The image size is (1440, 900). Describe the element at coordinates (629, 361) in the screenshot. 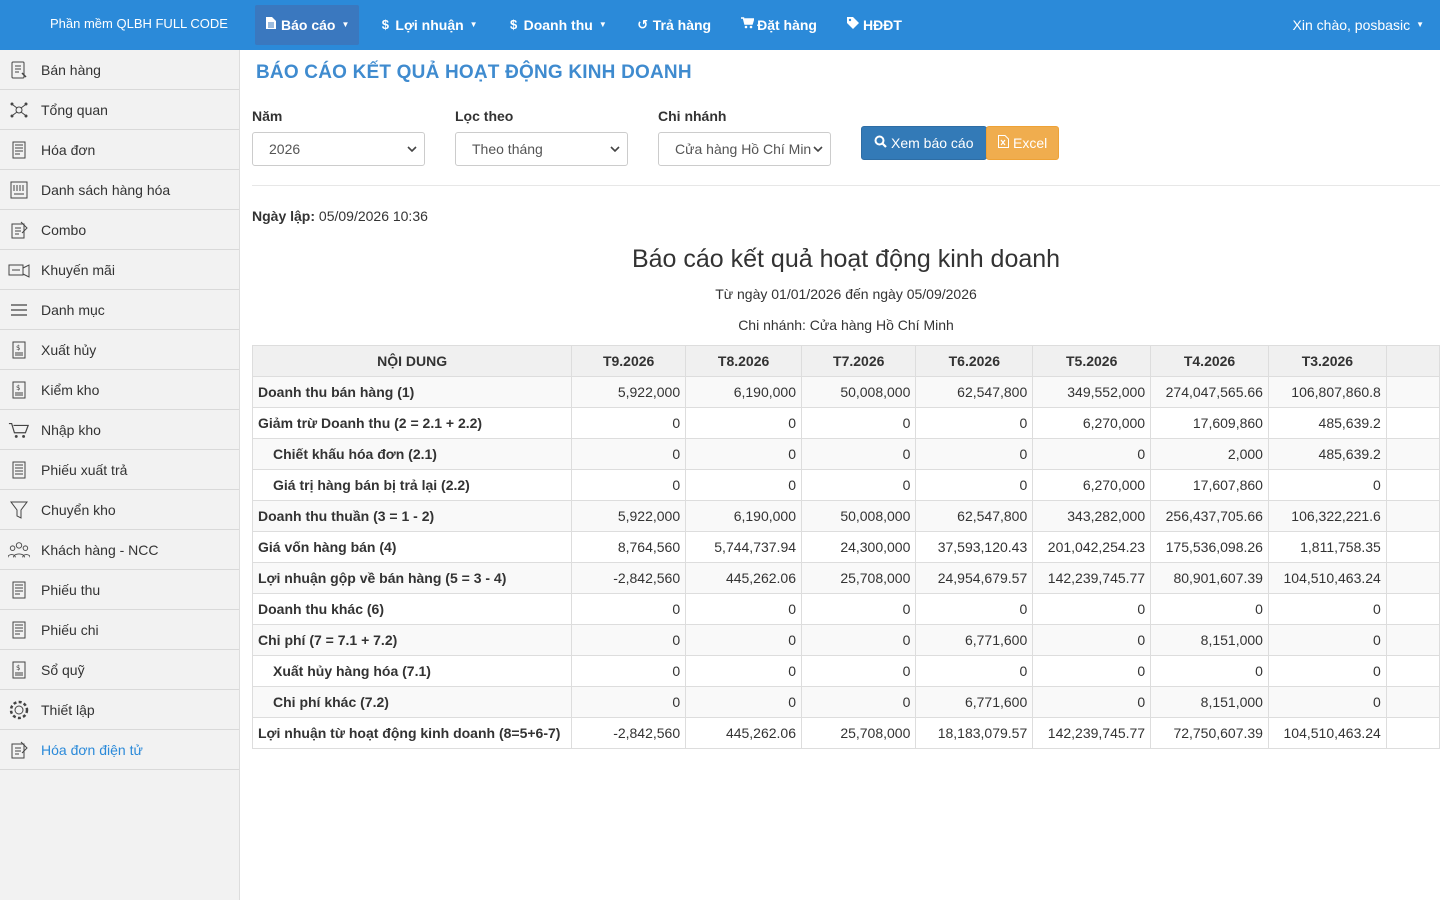

I see `column-header-month: T9.2026` at that location.